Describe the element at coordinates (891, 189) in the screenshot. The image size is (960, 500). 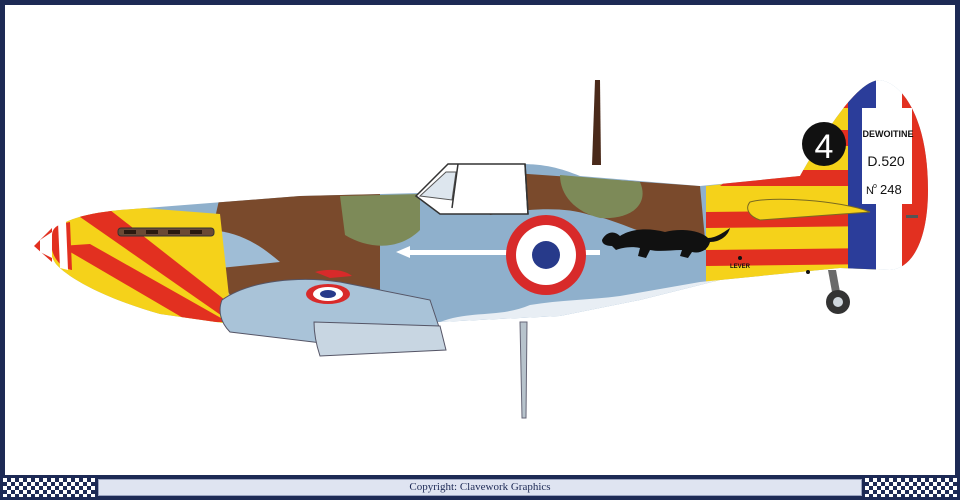
I see `serial-number: 248` at that location.